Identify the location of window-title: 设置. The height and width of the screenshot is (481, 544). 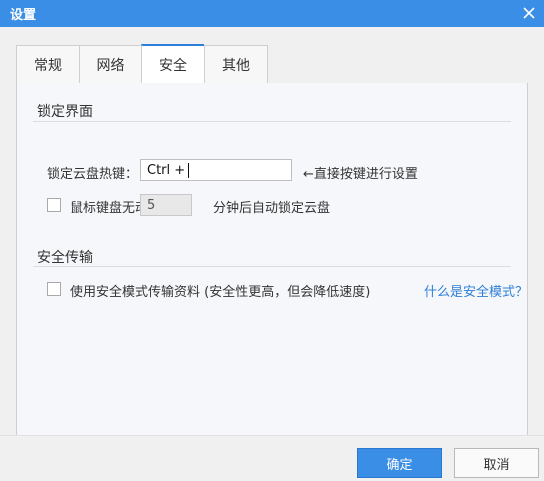
(23, 15).